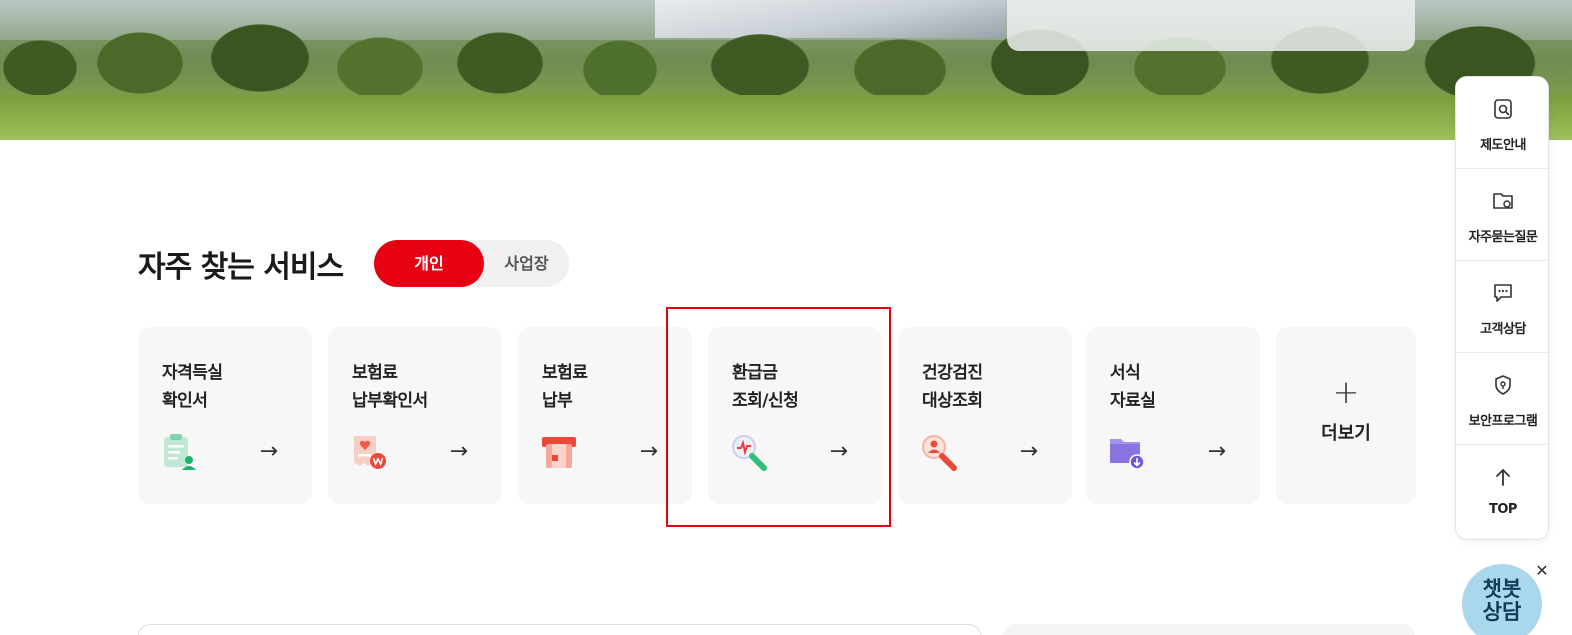  Describe the element at coordinates (559, 629) in the screenshot. I see `bottom-left-panel` at that location.